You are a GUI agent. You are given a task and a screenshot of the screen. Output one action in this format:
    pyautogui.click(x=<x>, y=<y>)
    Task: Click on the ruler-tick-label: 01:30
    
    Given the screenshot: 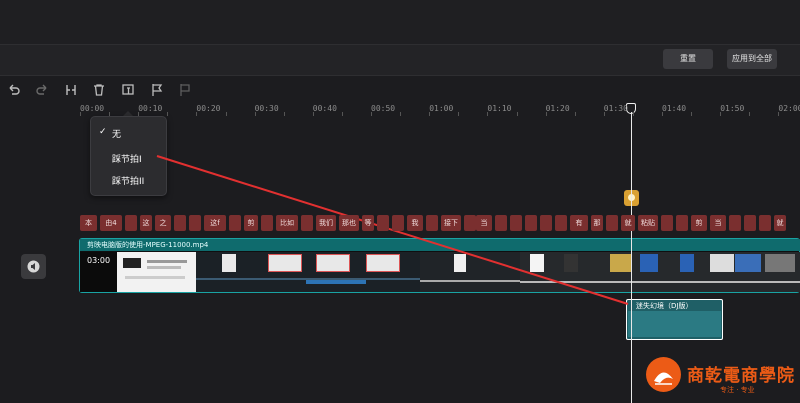 What is the action you would take?
    pyautogui.click(x=615, y=108)
    